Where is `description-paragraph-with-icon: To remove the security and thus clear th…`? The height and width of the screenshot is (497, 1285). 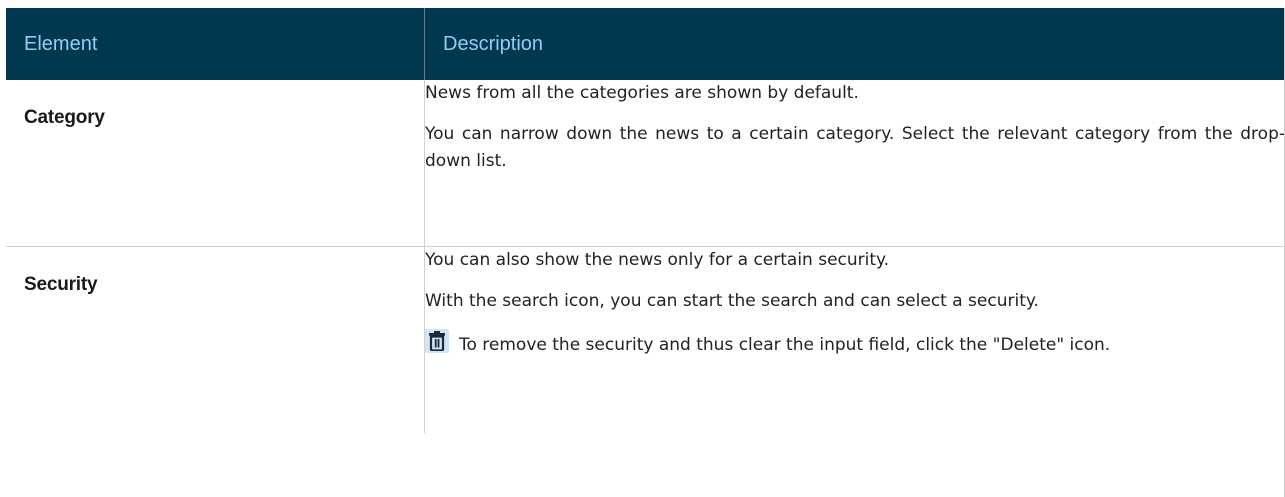
description-paragraph-with-icon: To remove the security and thus clear th… is located at coordinates (855, 343).